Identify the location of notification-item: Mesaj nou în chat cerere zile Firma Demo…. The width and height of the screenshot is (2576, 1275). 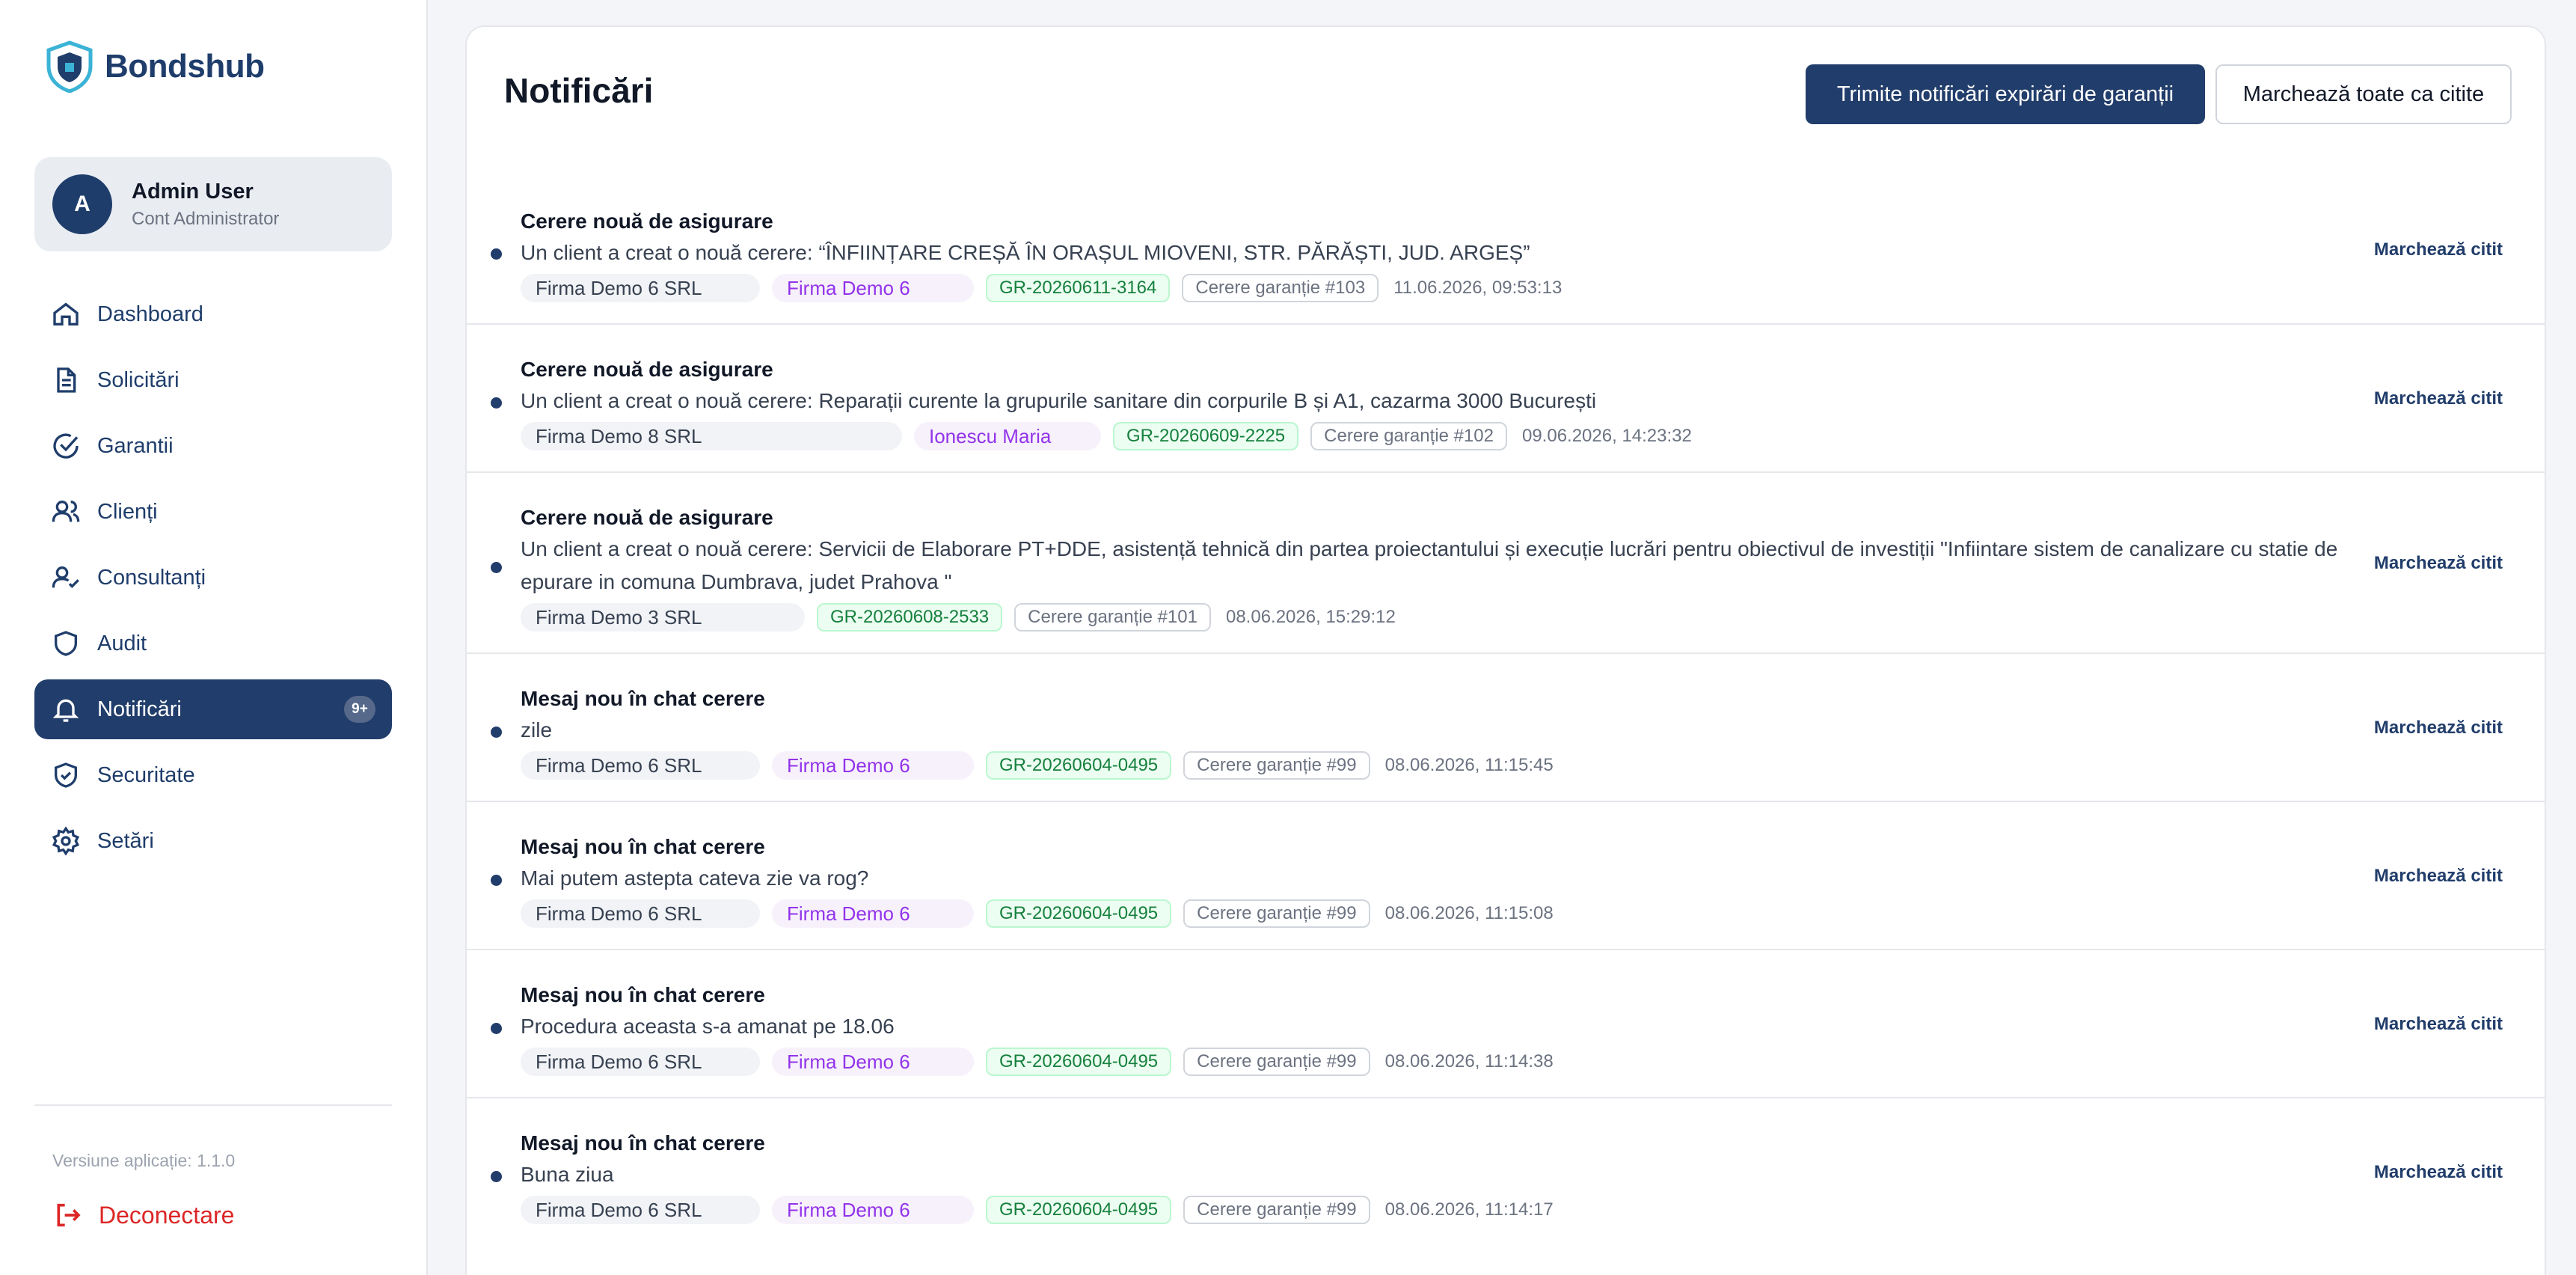
(1506, 726).